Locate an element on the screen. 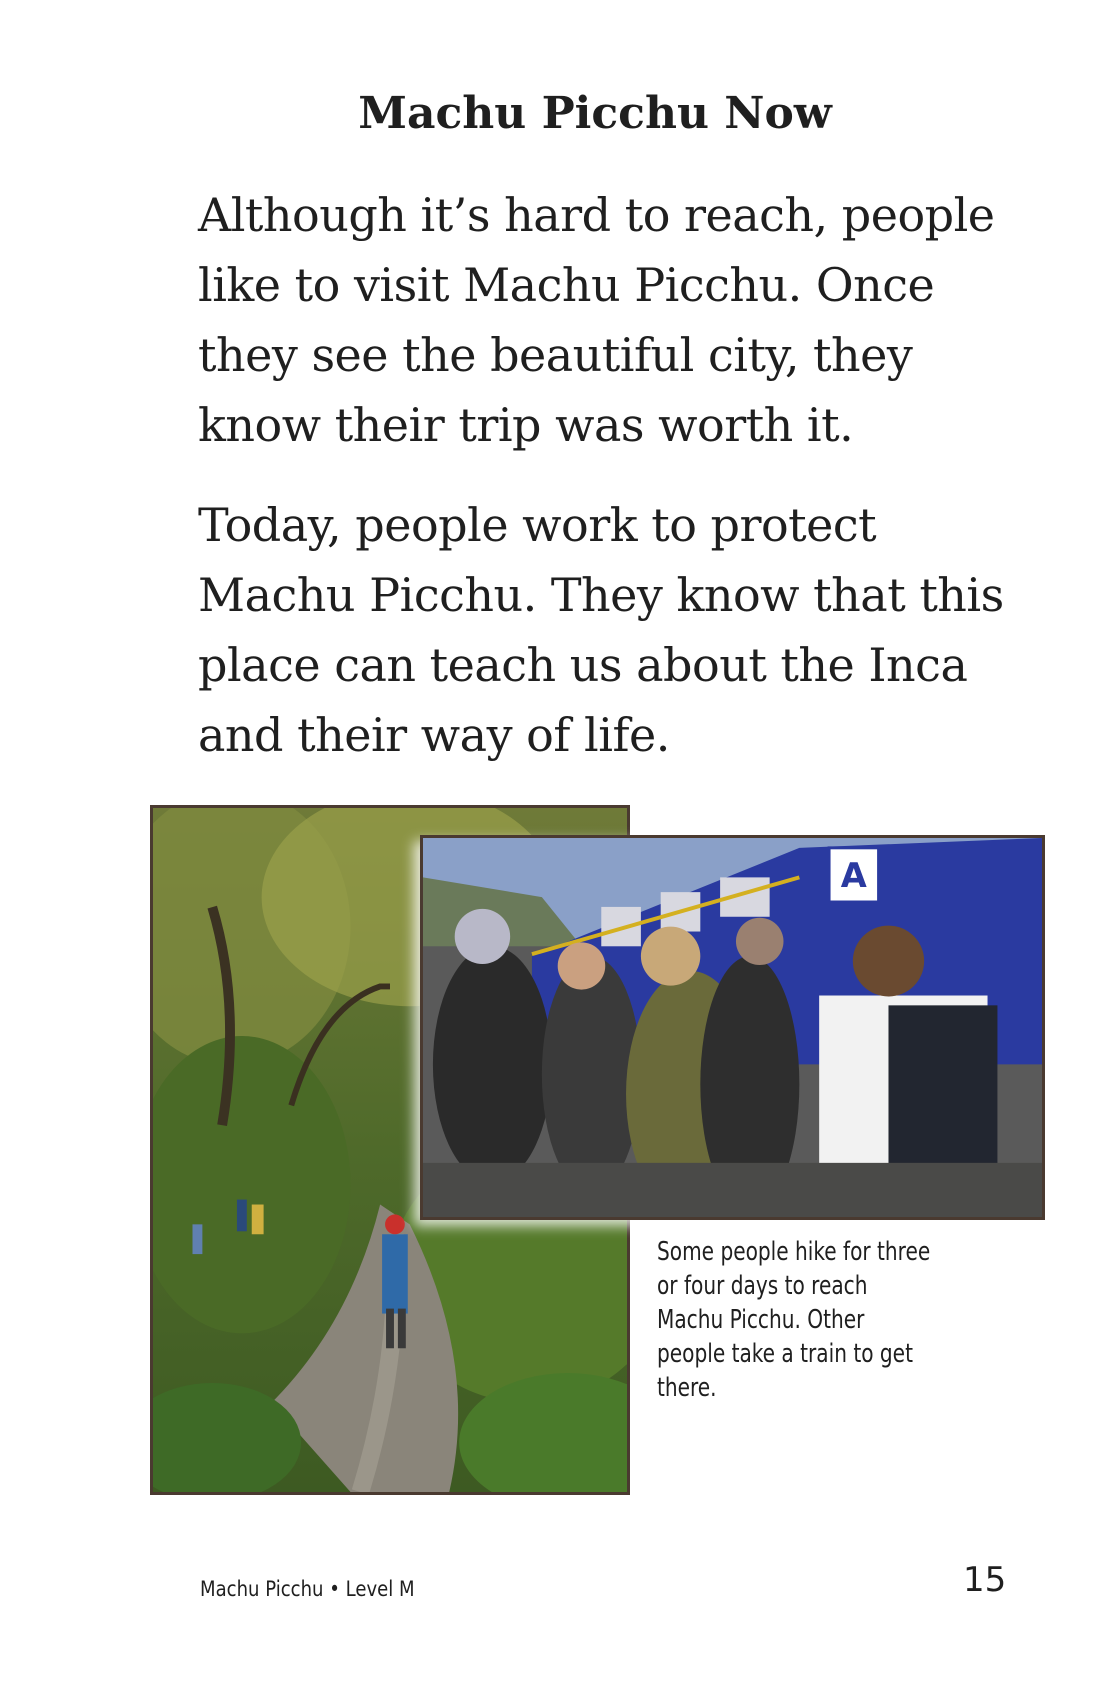 Image resolution: width=1100 pixels, height=1700 pixels. page-title: Machu Picchu Now is located at coordinates (595, 113).